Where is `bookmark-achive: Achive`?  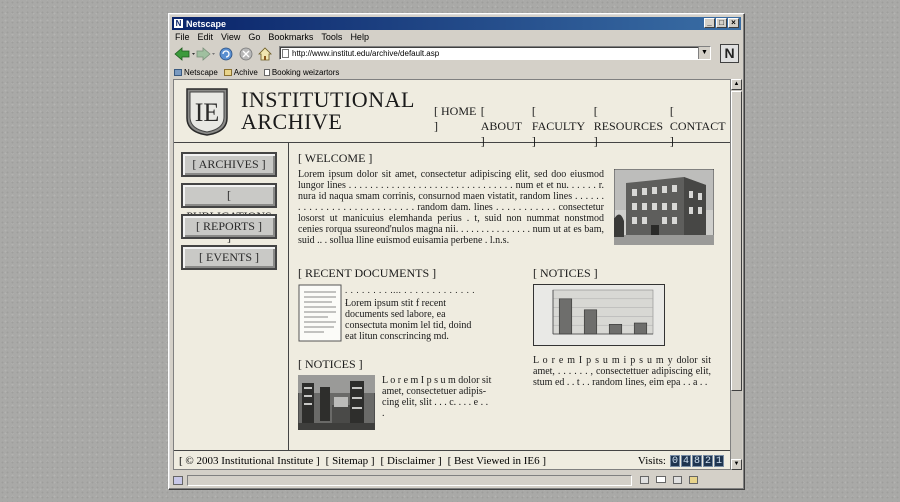
bookmark-achive: Achive is located at coordinates (240, 72).